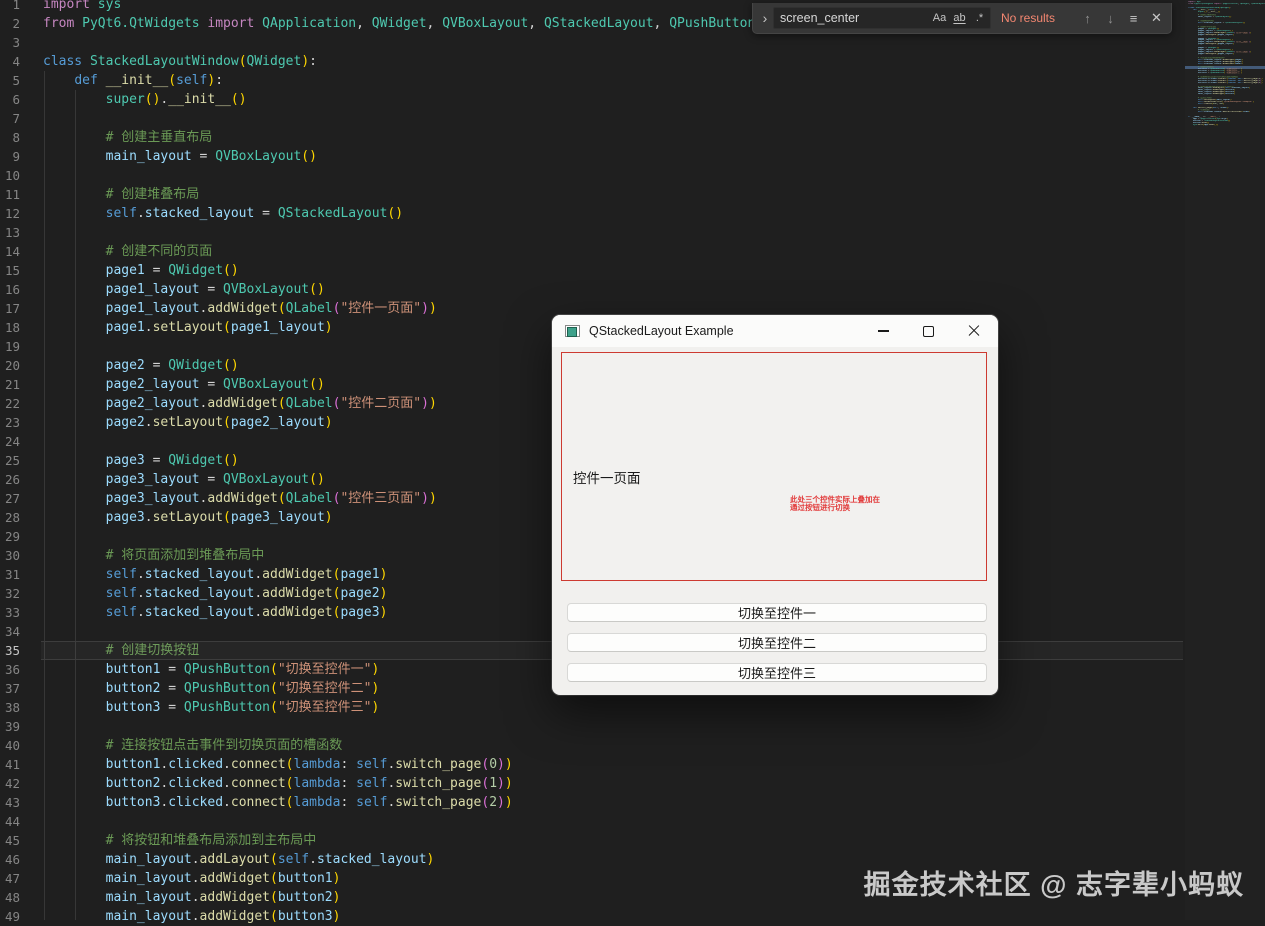 The height and width of the screenshot is (926, 1265). I want to click on line-number: 38, so click(12, 707).